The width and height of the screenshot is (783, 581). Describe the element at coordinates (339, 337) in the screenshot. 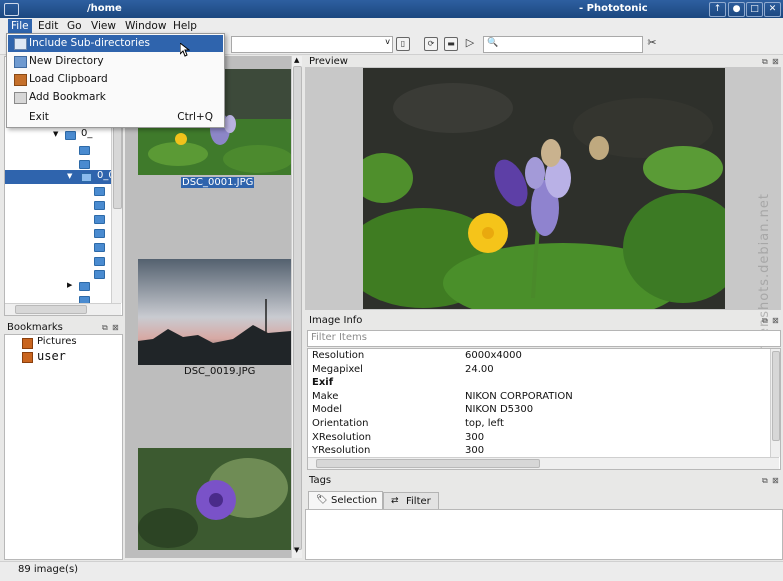

I see `filter-placeholder: Filter Items` at that location.